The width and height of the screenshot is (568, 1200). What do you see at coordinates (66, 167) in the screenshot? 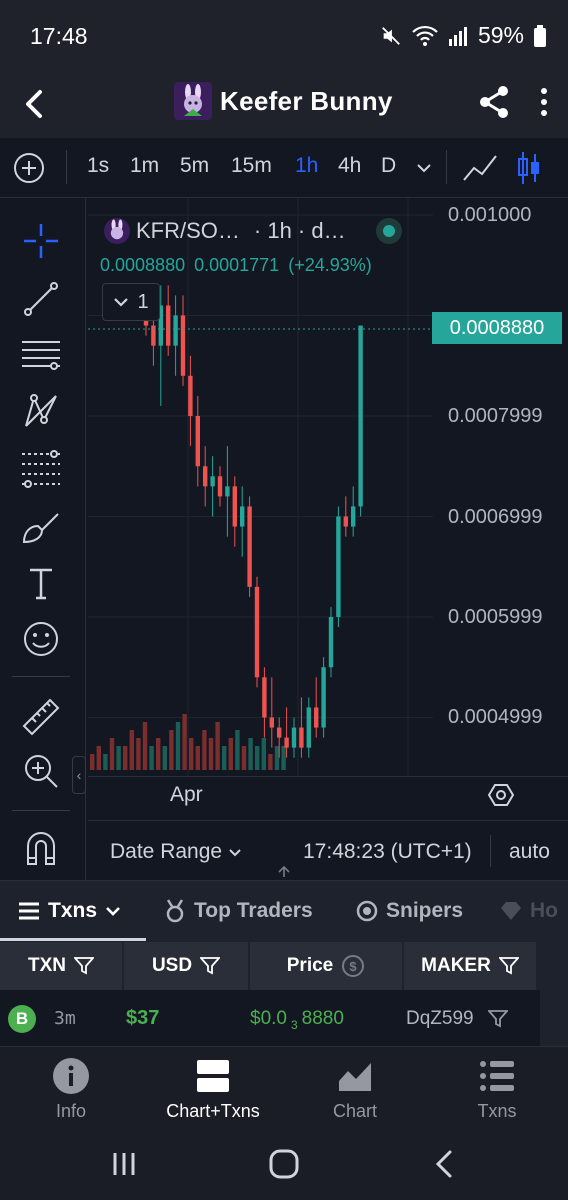
I see `toolbar-divider` at bounding box center [66, 167].